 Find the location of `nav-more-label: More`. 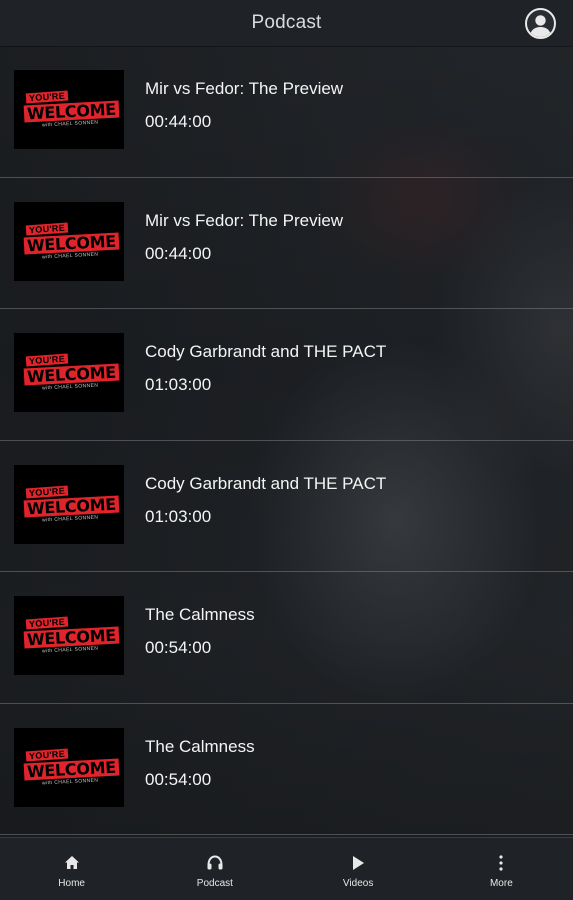

nav-more-label: More is located at coordinates (501, 883).